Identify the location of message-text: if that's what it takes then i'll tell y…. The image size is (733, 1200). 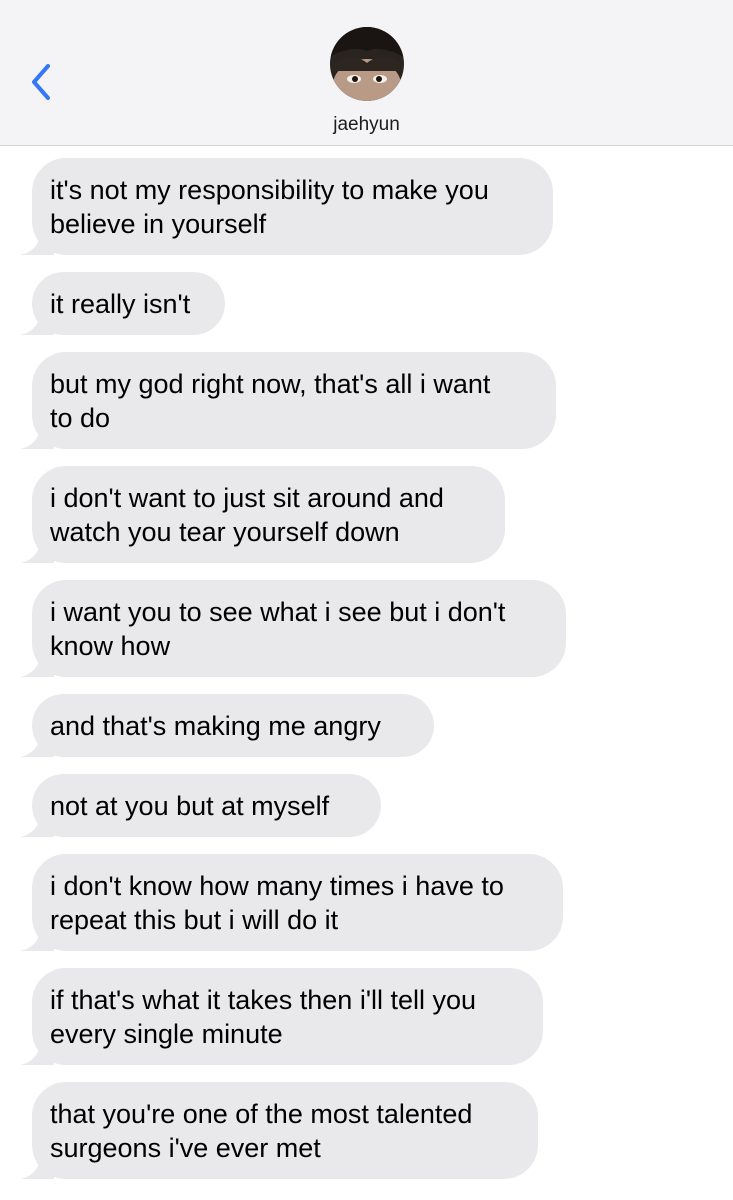
(263, 1016).